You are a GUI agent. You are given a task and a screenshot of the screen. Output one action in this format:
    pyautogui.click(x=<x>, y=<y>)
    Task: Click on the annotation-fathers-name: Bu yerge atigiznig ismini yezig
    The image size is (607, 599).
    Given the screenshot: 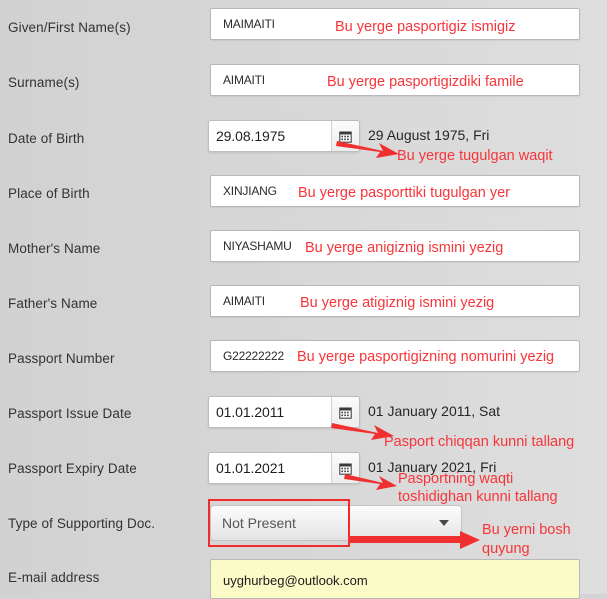 What is the action you would take?
    pyautogui.click(x=397, y=303)
    